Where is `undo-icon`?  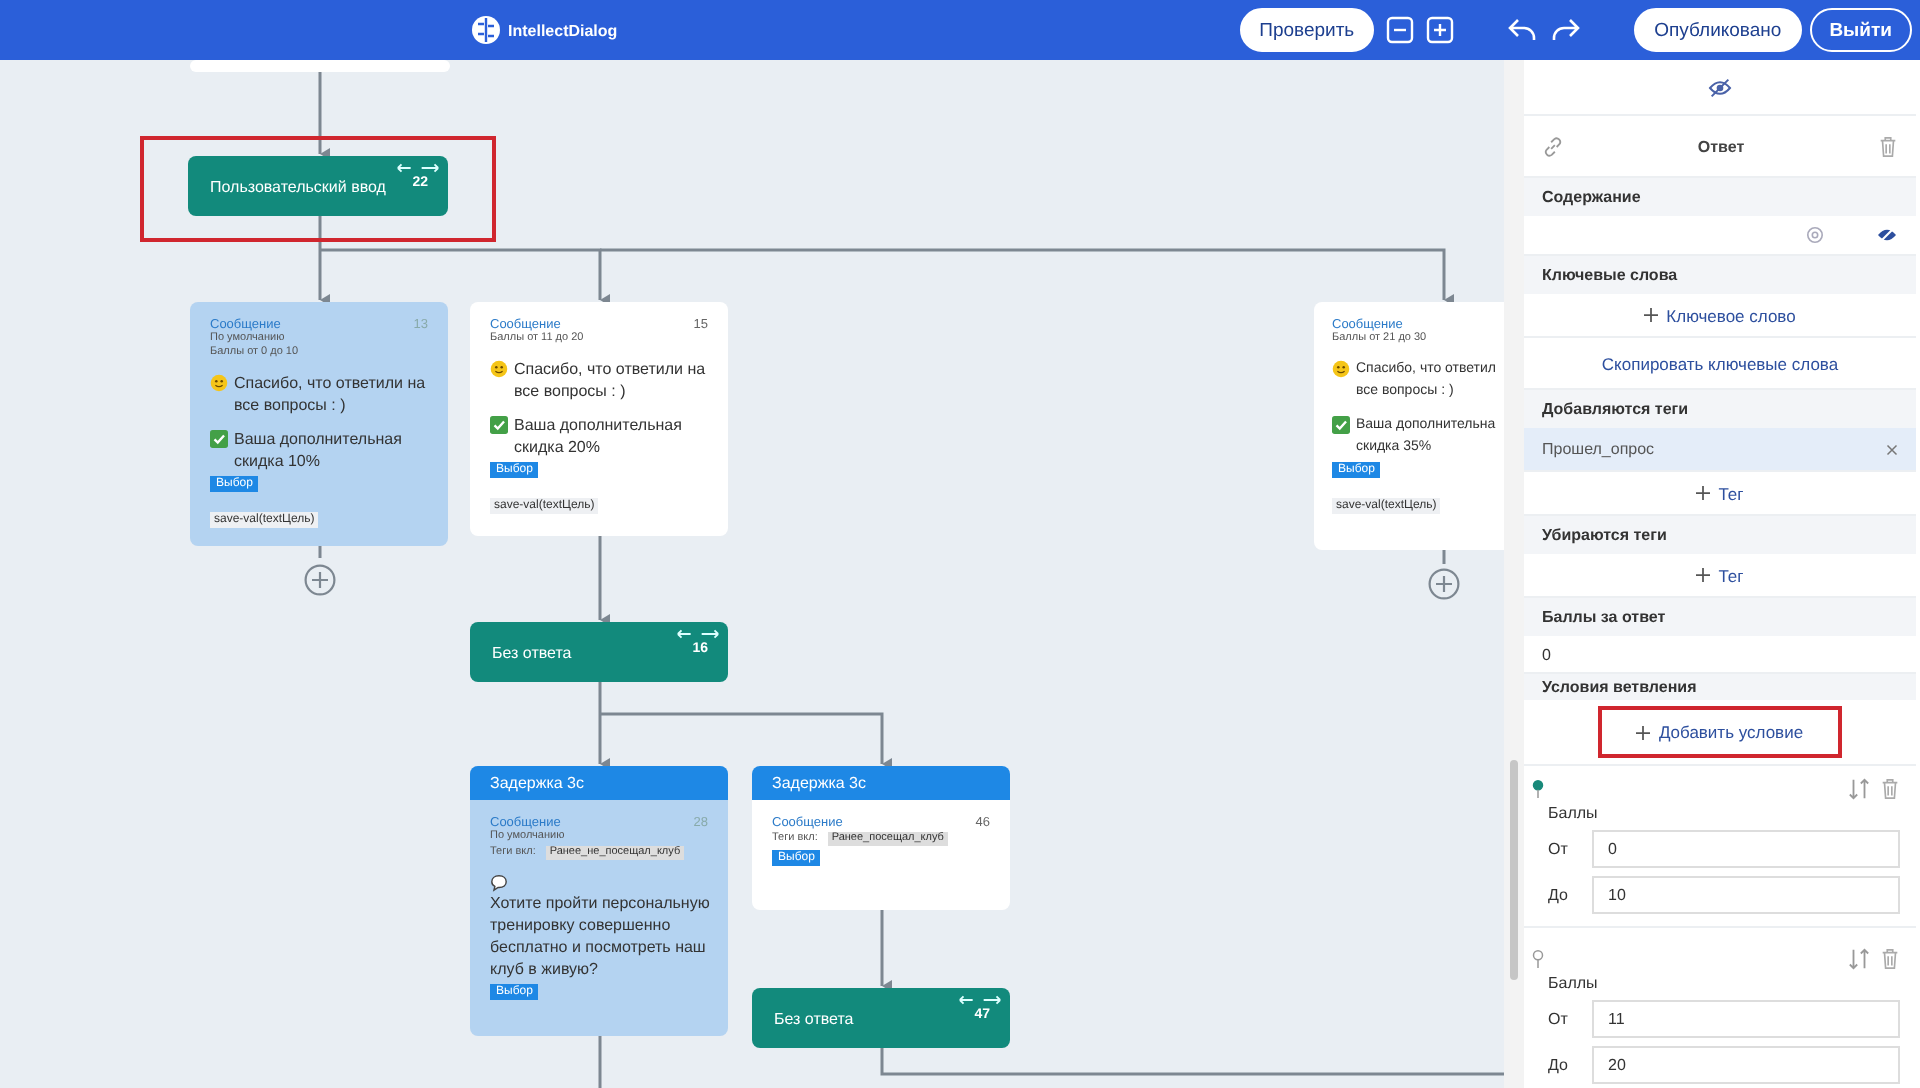
undo-icon is located at coordinates (1522, 30).